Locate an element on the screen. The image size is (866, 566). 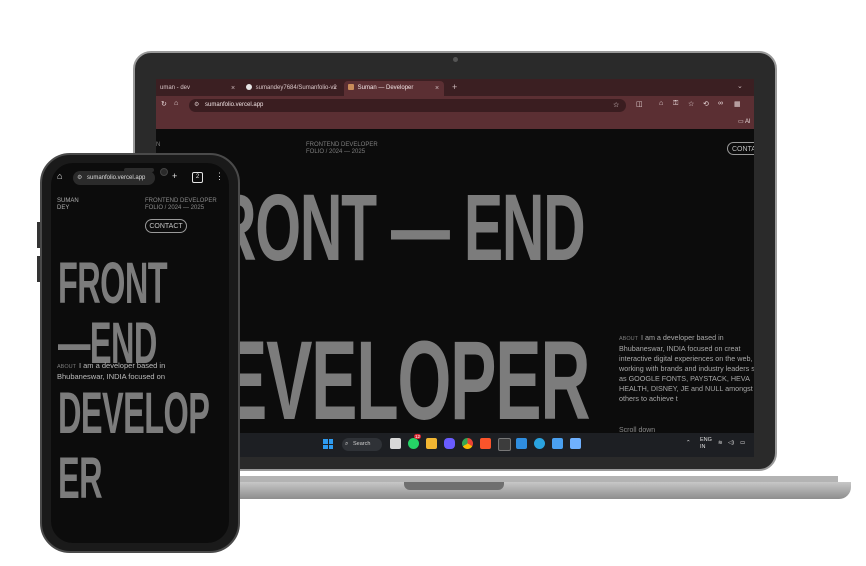
brave-icon is located at coordinates (485, 443).